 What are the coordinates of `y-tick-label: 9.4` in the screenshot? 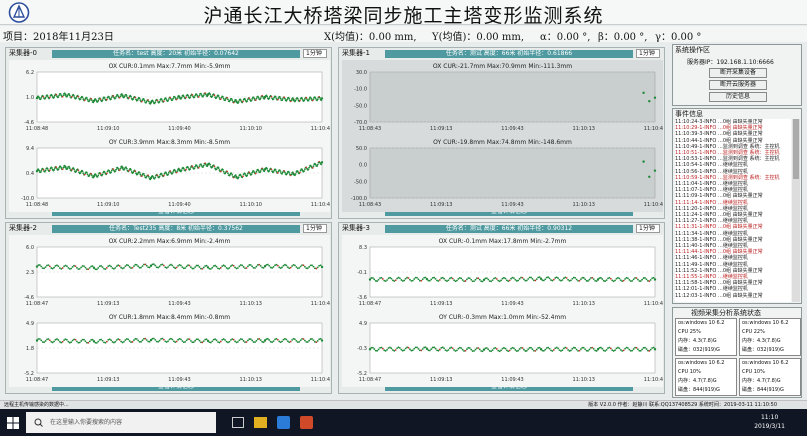 It's located at (30, 149).